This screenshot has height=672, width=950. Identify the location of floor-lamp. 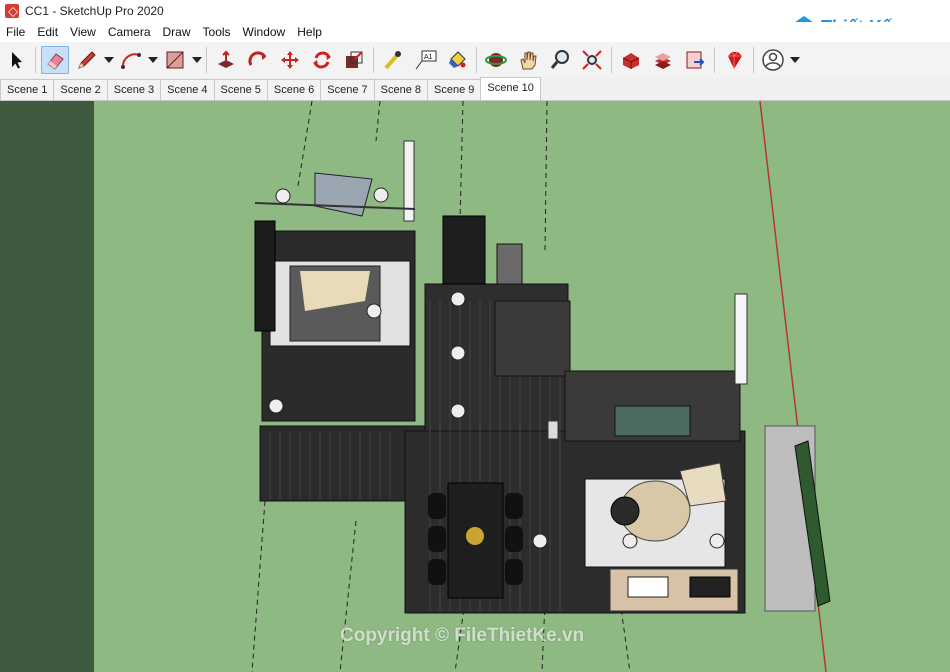
(553, 430).